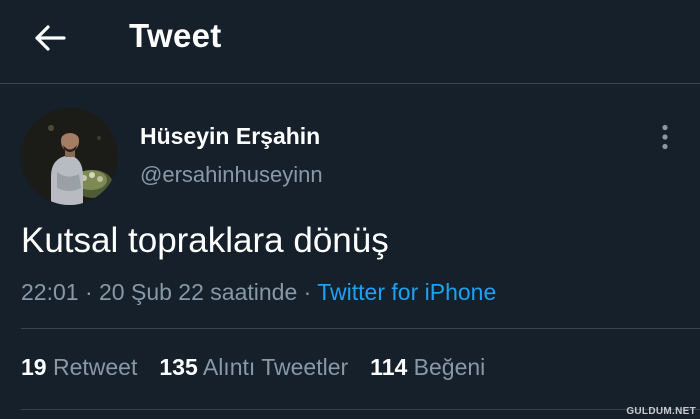 The height and width of the screenshot is (419, 700). Describe the element at coordinates (95, 367) in the screenshot. I see `retweet-label: Retweet` at that location.